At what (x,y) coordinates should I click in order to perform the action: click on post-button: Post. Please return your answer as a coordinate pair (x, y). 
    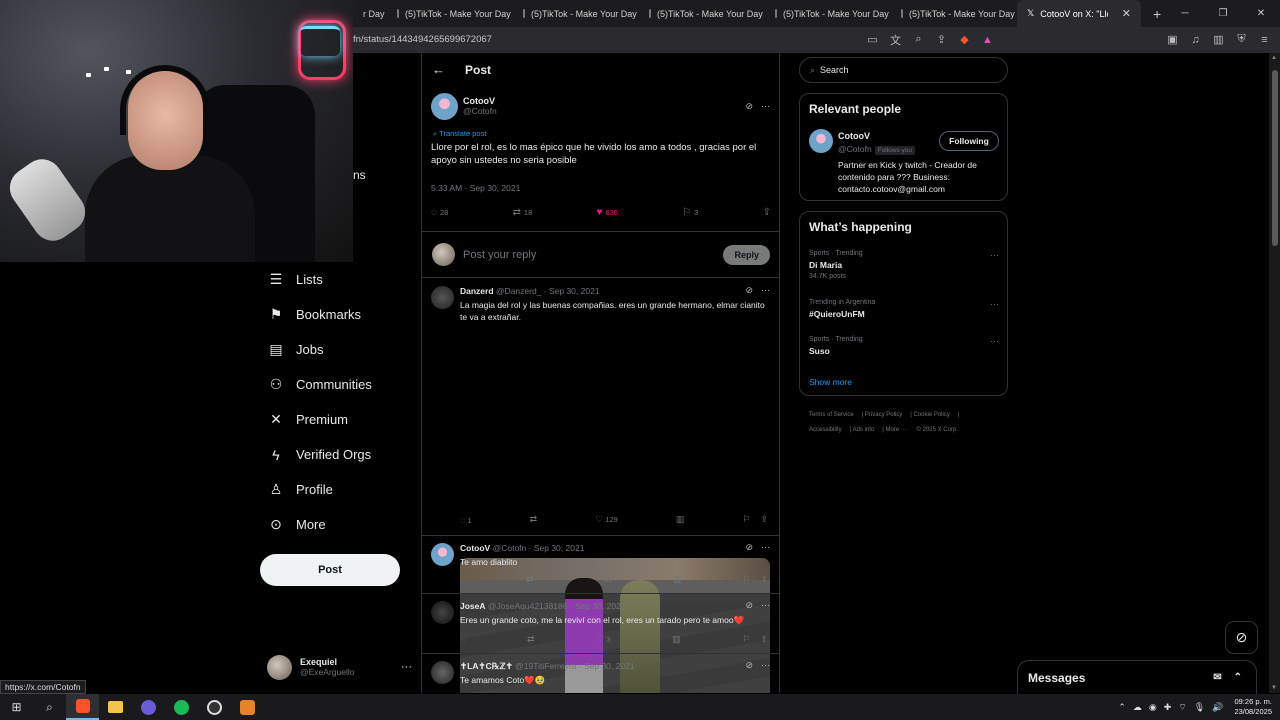
    Looking at the image, I should click on (330, 570).